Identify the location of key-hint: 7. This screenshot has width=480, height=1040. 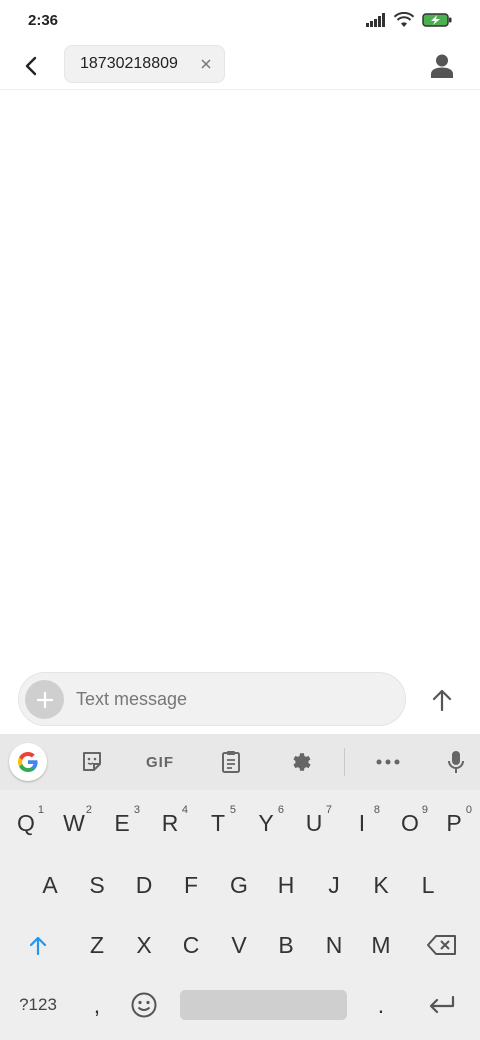
(328, 810).